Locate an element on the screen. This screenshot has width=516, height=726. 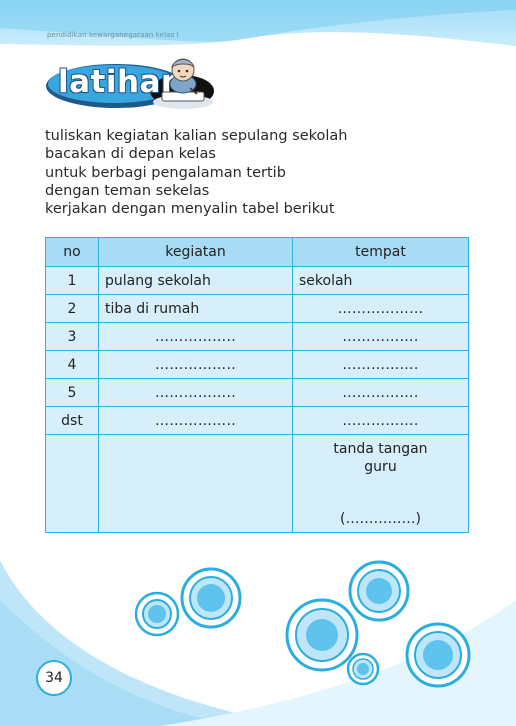
signature-row: tanda tangan guru (……………) is located at coordinates (257, 483).